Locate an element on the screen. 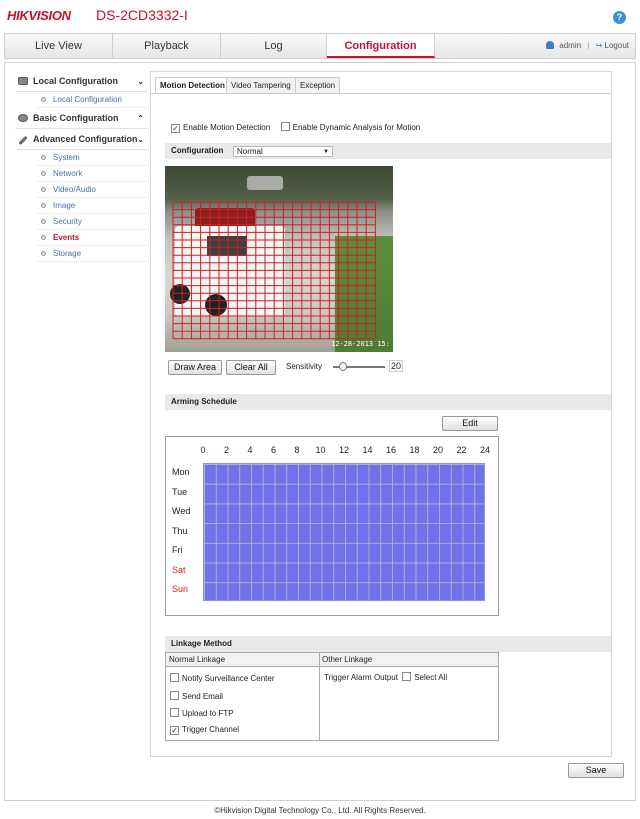 Image resolution: width=640 pixels, height=819 pixels. gear-icon is located at coordinates (23, 118).